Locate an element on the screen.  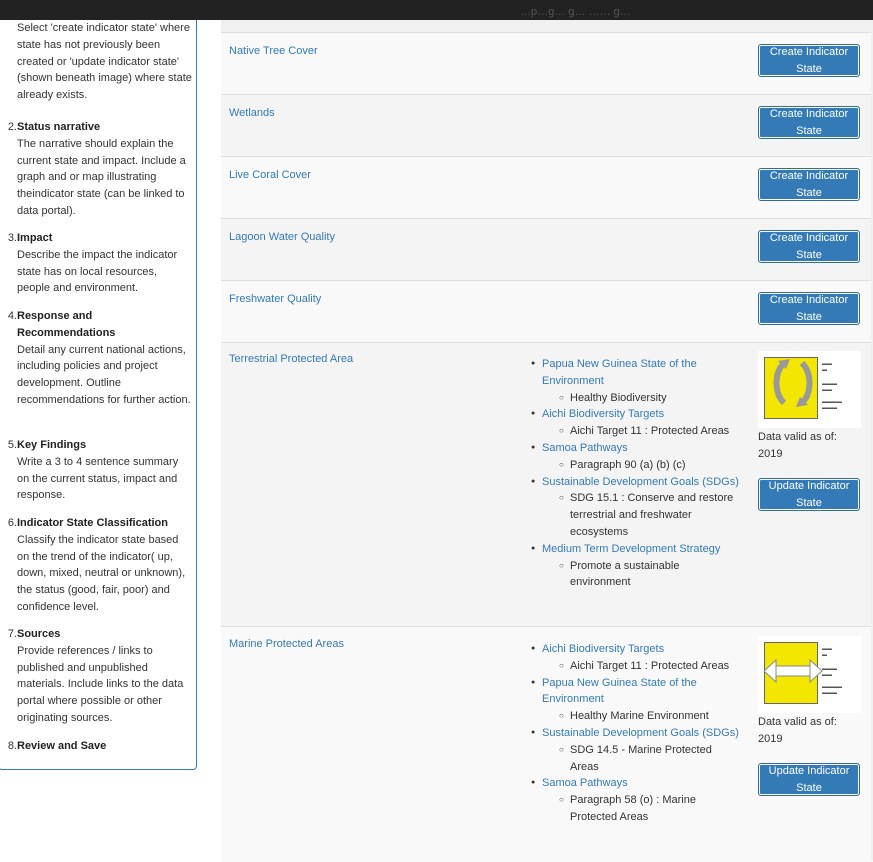
target-item: SDG 14.5 - Marine Protected Areas is located at coordinates (636, 759).